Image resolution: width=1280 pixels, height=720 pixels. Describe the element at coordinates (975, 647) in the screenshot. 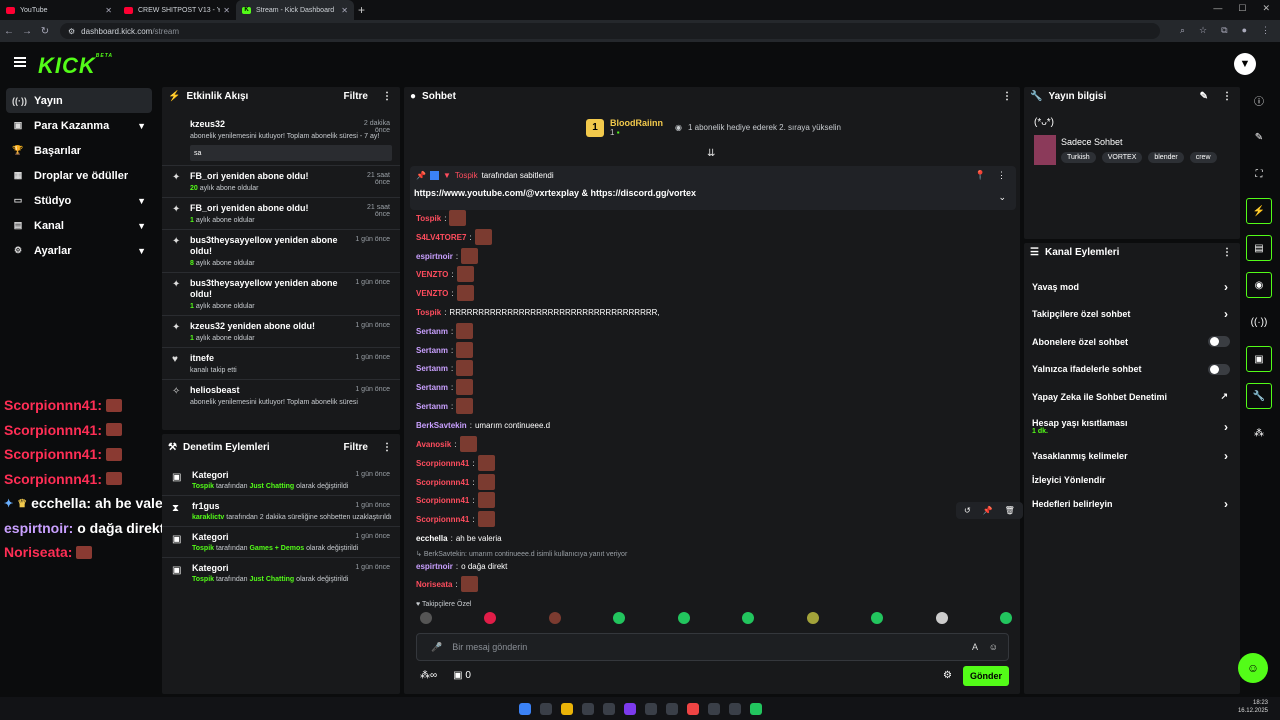

I see `translate-icon: A` at that location.